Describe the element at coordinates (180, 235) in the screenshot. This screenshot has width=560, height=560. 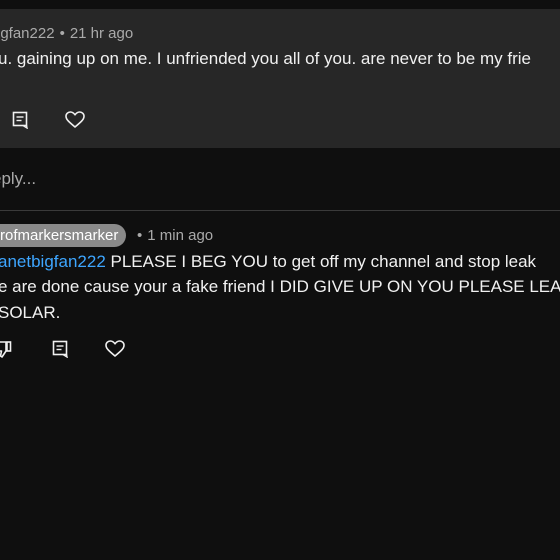
I see `comment-2-timestamp: 1 min ago` at that location.